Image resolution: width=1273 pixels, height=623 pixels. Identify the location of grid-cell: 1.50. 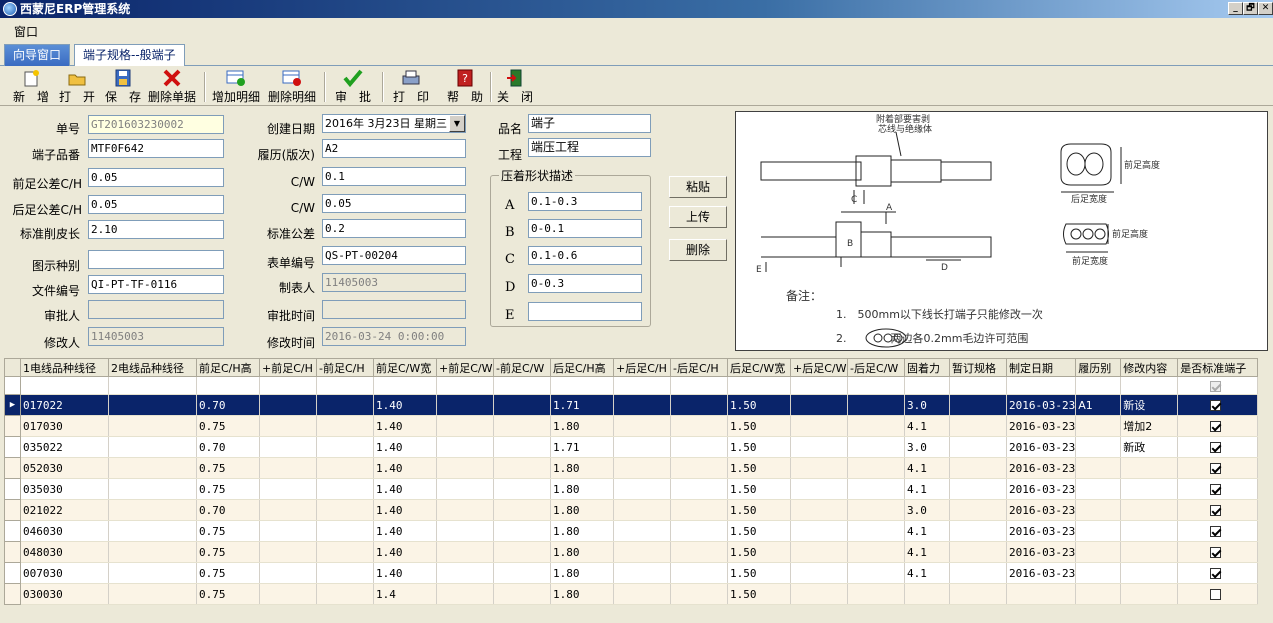
(759, 426).